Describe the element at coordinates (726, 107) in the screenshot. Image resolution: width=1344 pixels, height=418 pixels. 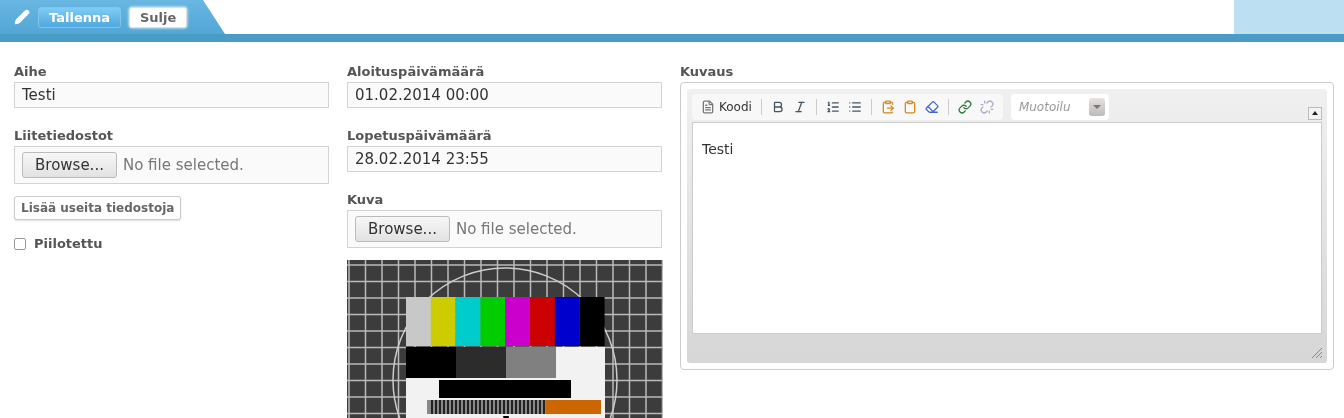
I see `source-button: Koodi` at that location.